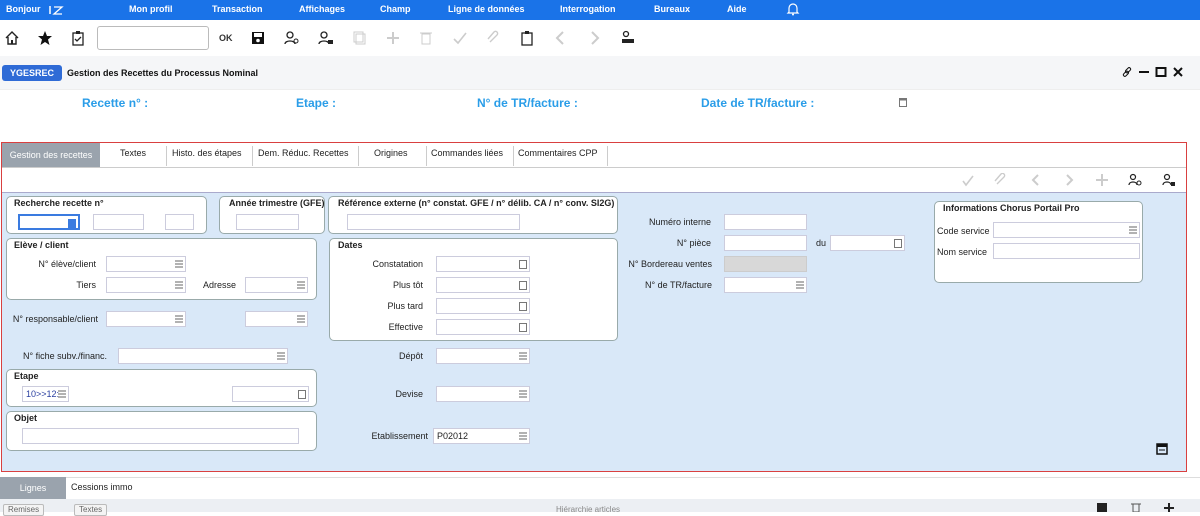 This screenshot has height=516, width=1200. What do you see at coordinates (12, 38) in the screenshot?
I see `home-icon` at bounding box center [12, 38].